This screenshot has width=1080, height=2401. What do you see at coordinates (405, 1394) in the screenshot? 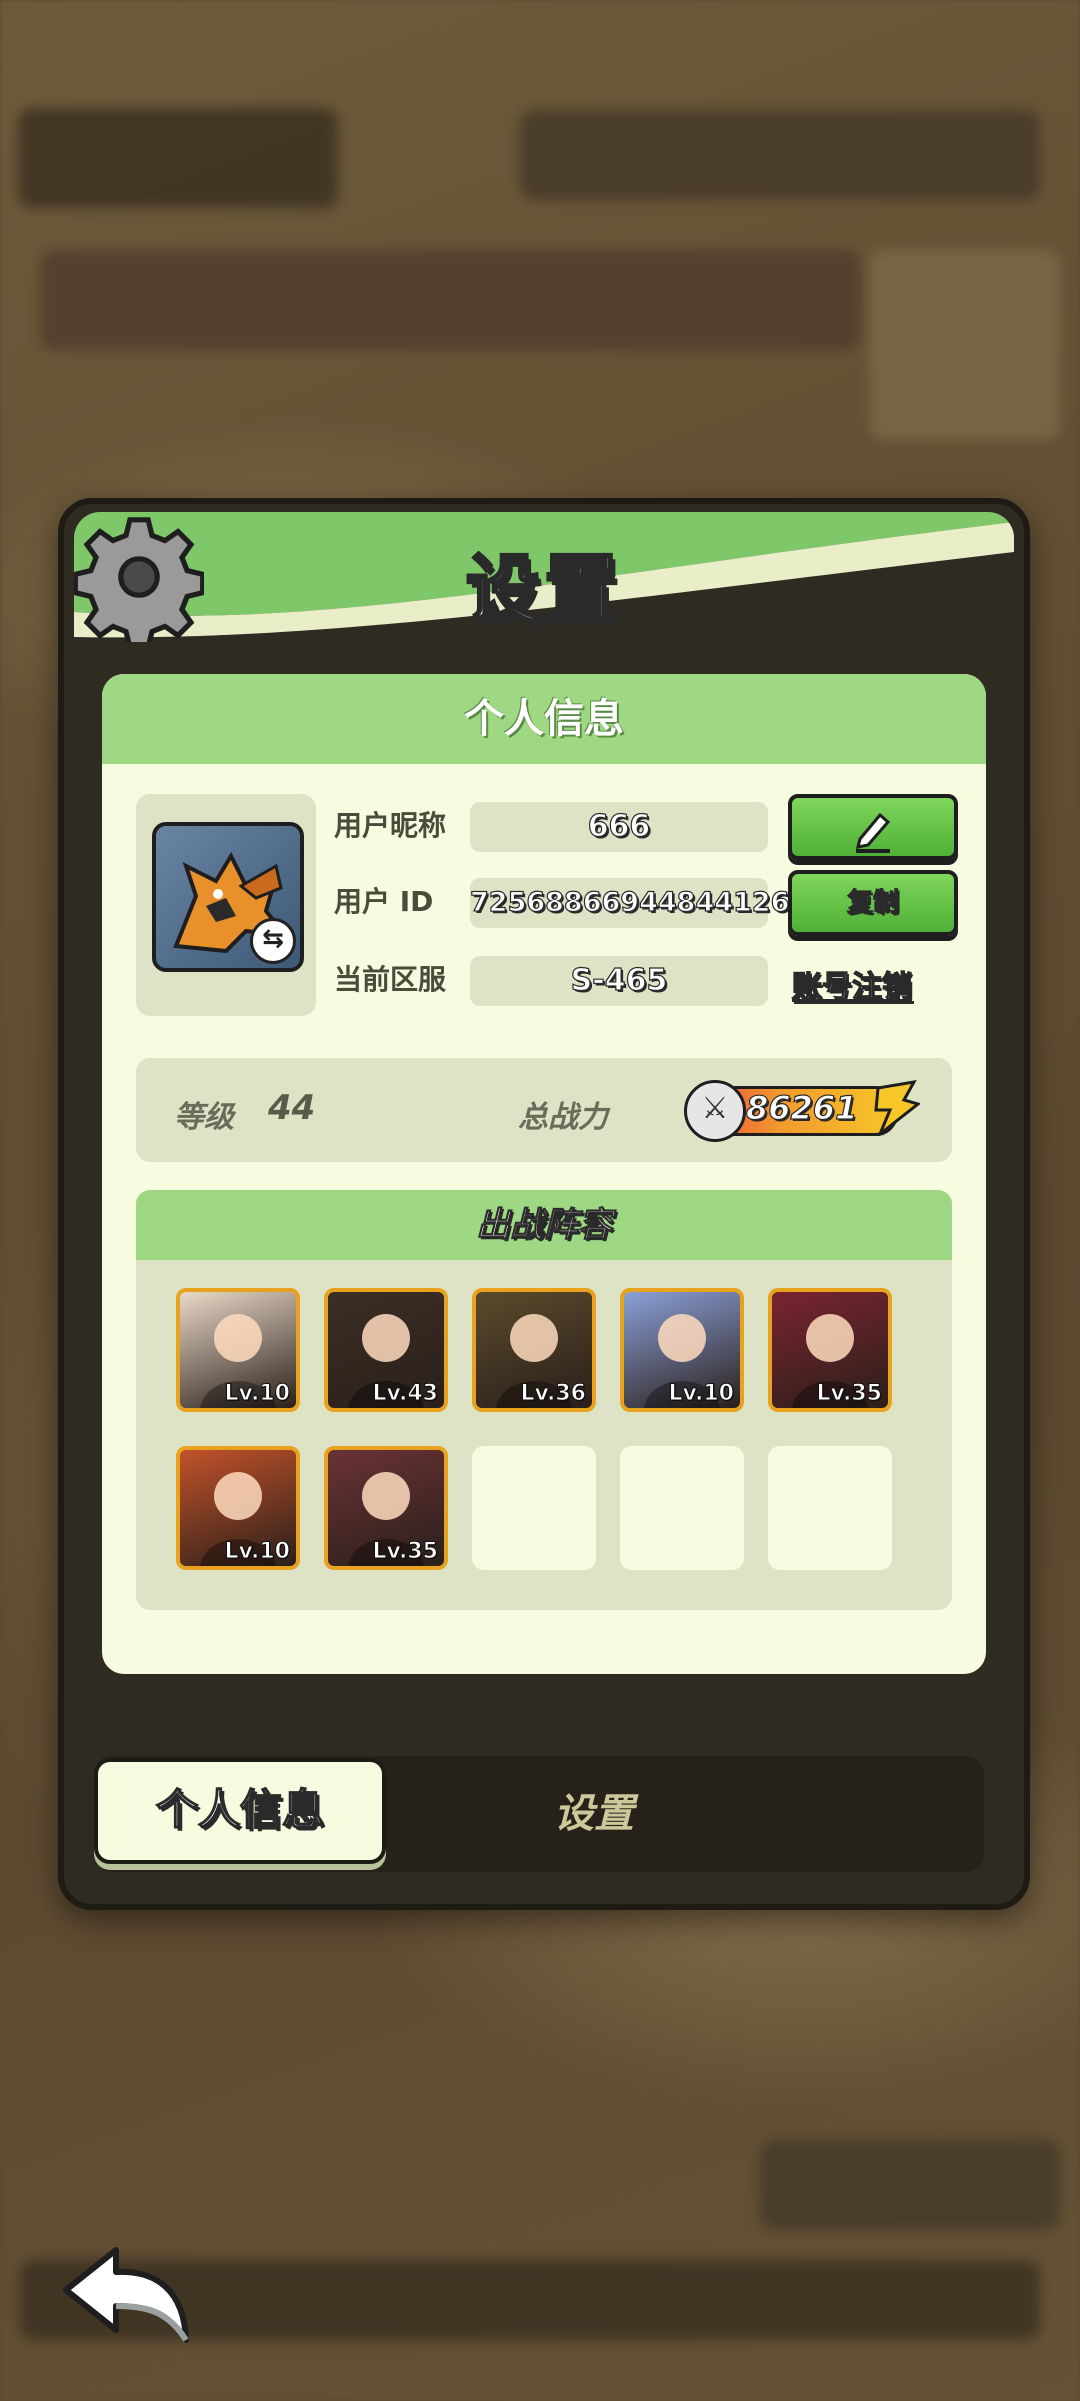
I see `hero-level: Lv.43` at bounding box center [405, 1394].